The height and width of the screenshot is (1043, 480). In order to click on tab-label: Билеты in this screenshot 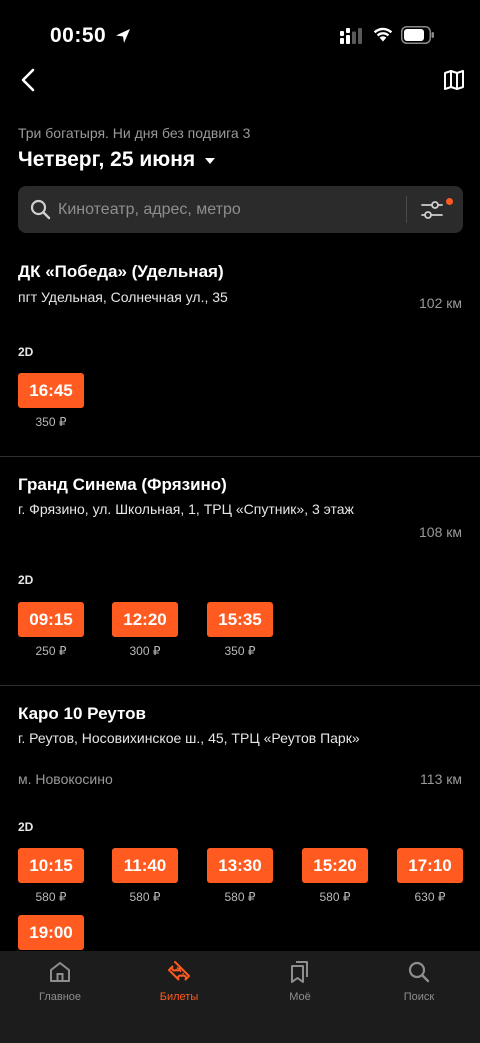, I will do `click(179, 997)`.